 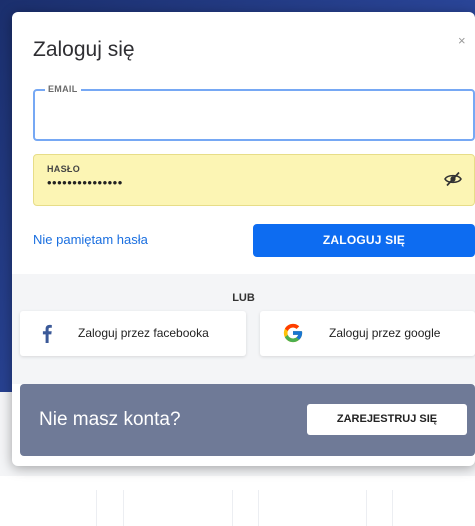 What do you see at coordinates (385, 333) in the screenshot?
I see `google-login-label: Zaloguj przez google` at bounding box center [385, 333].